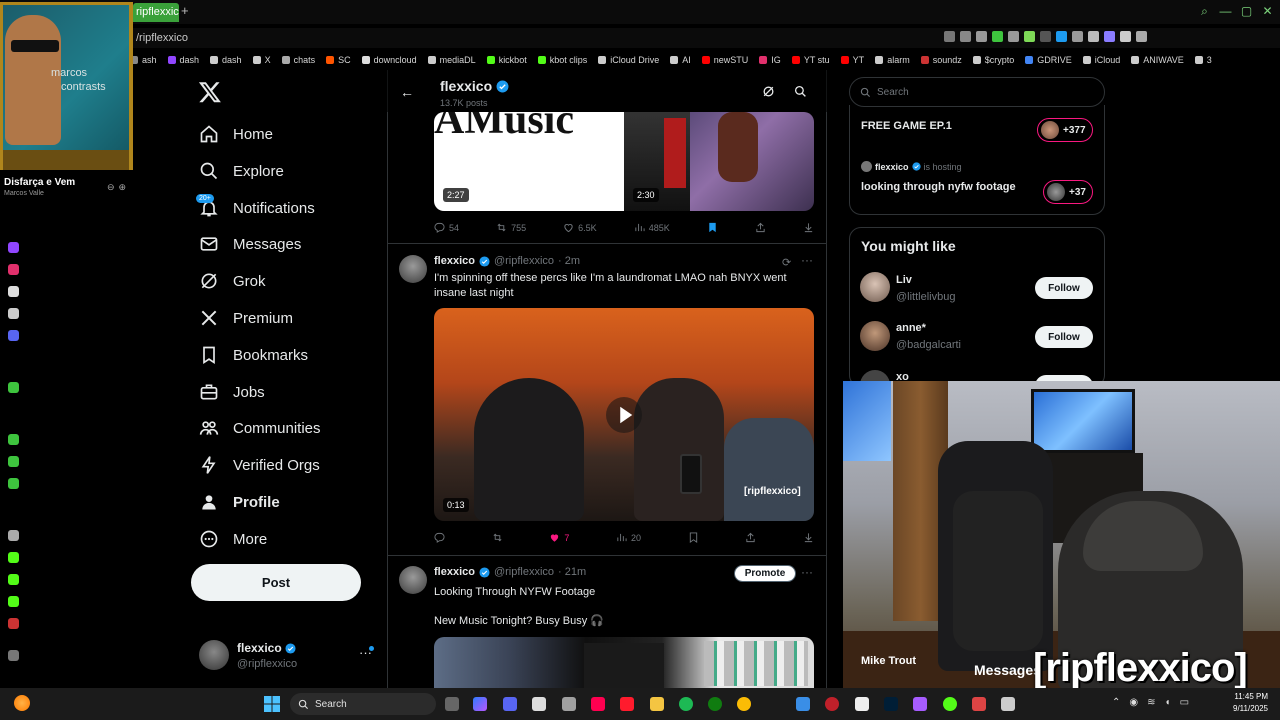  What do you see at coordinates (253, 355) in the screenshot?
I see `nav-item-bookmarks: Bookmarks` at bounding box center [253, 355].